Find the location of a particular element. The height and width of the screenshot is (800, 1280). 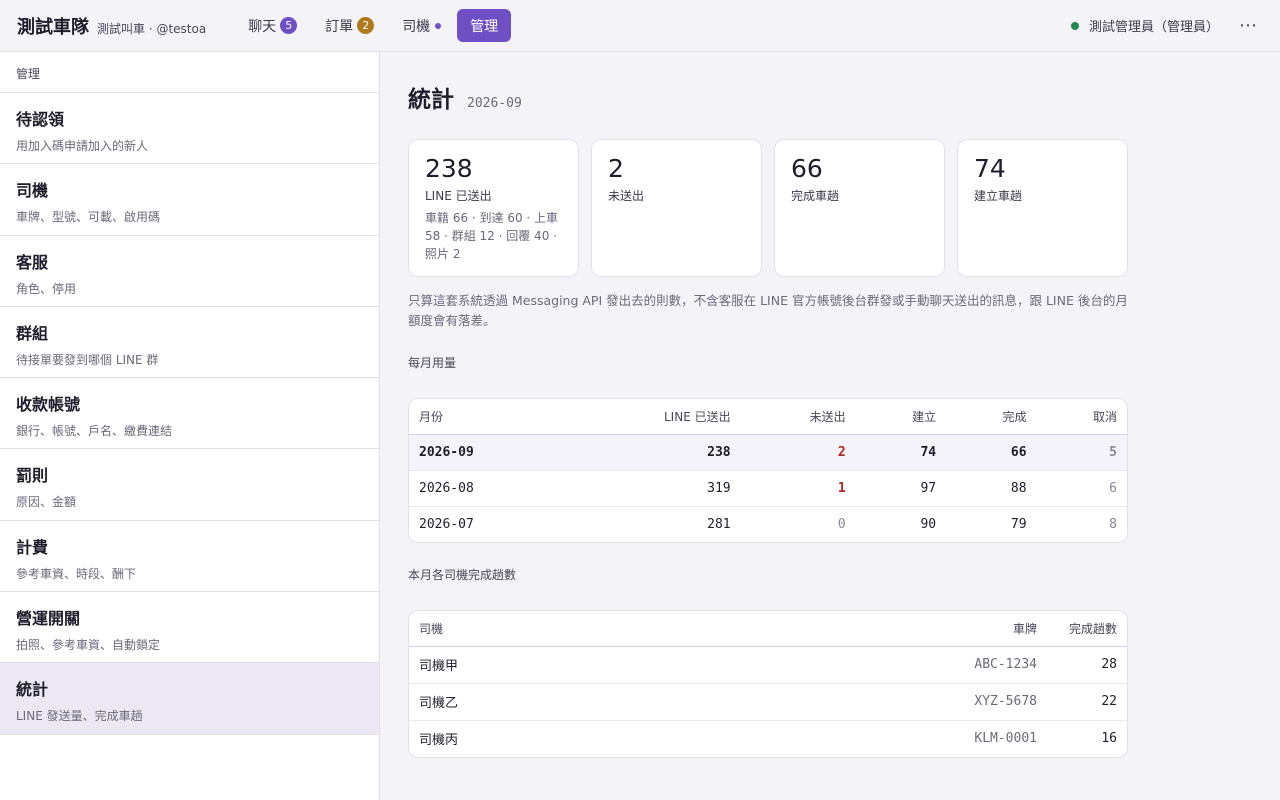

table-row: 2026-07 281 0 90 79 8 is located at coordinates (768, 524).